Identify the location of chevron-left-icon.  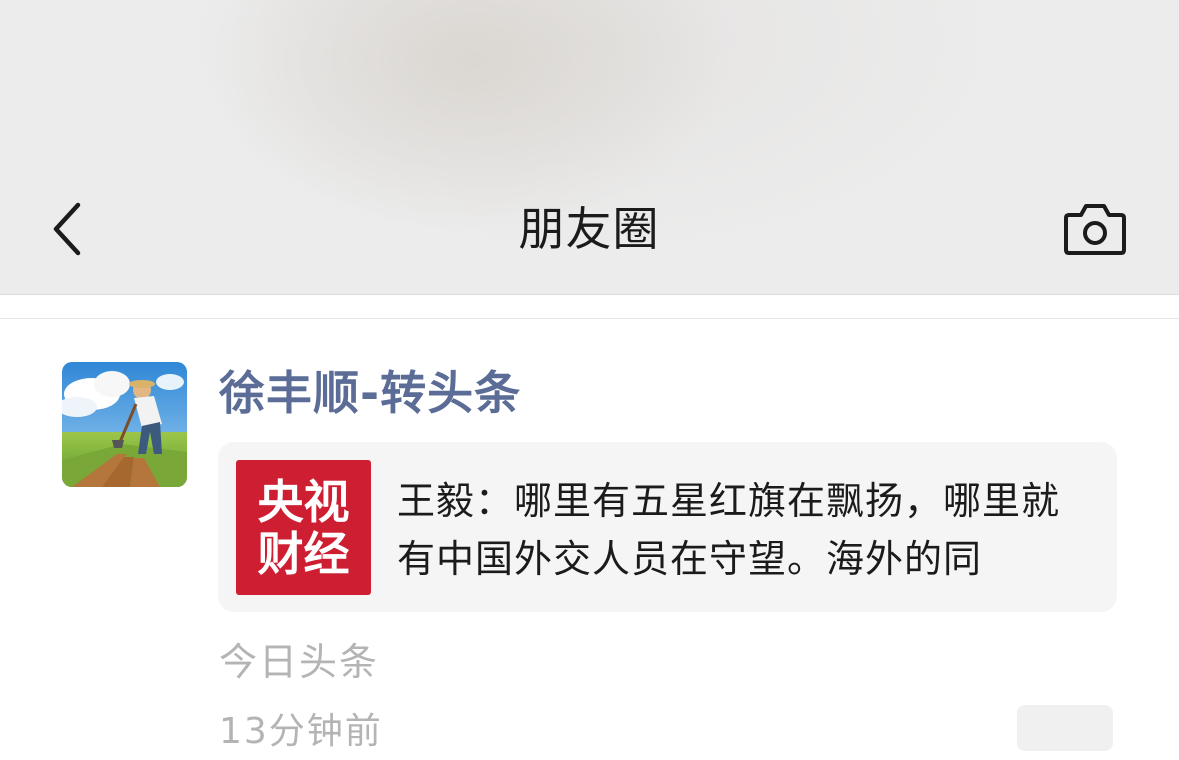
(67, 229).